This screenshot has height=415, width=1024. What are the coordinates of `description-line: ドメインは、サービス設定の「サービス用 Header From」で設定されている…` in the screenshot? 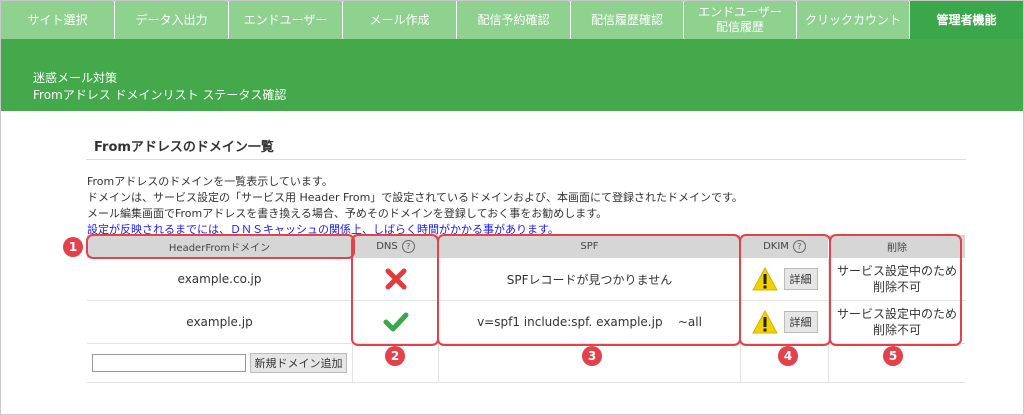 It's located at (415, 197).